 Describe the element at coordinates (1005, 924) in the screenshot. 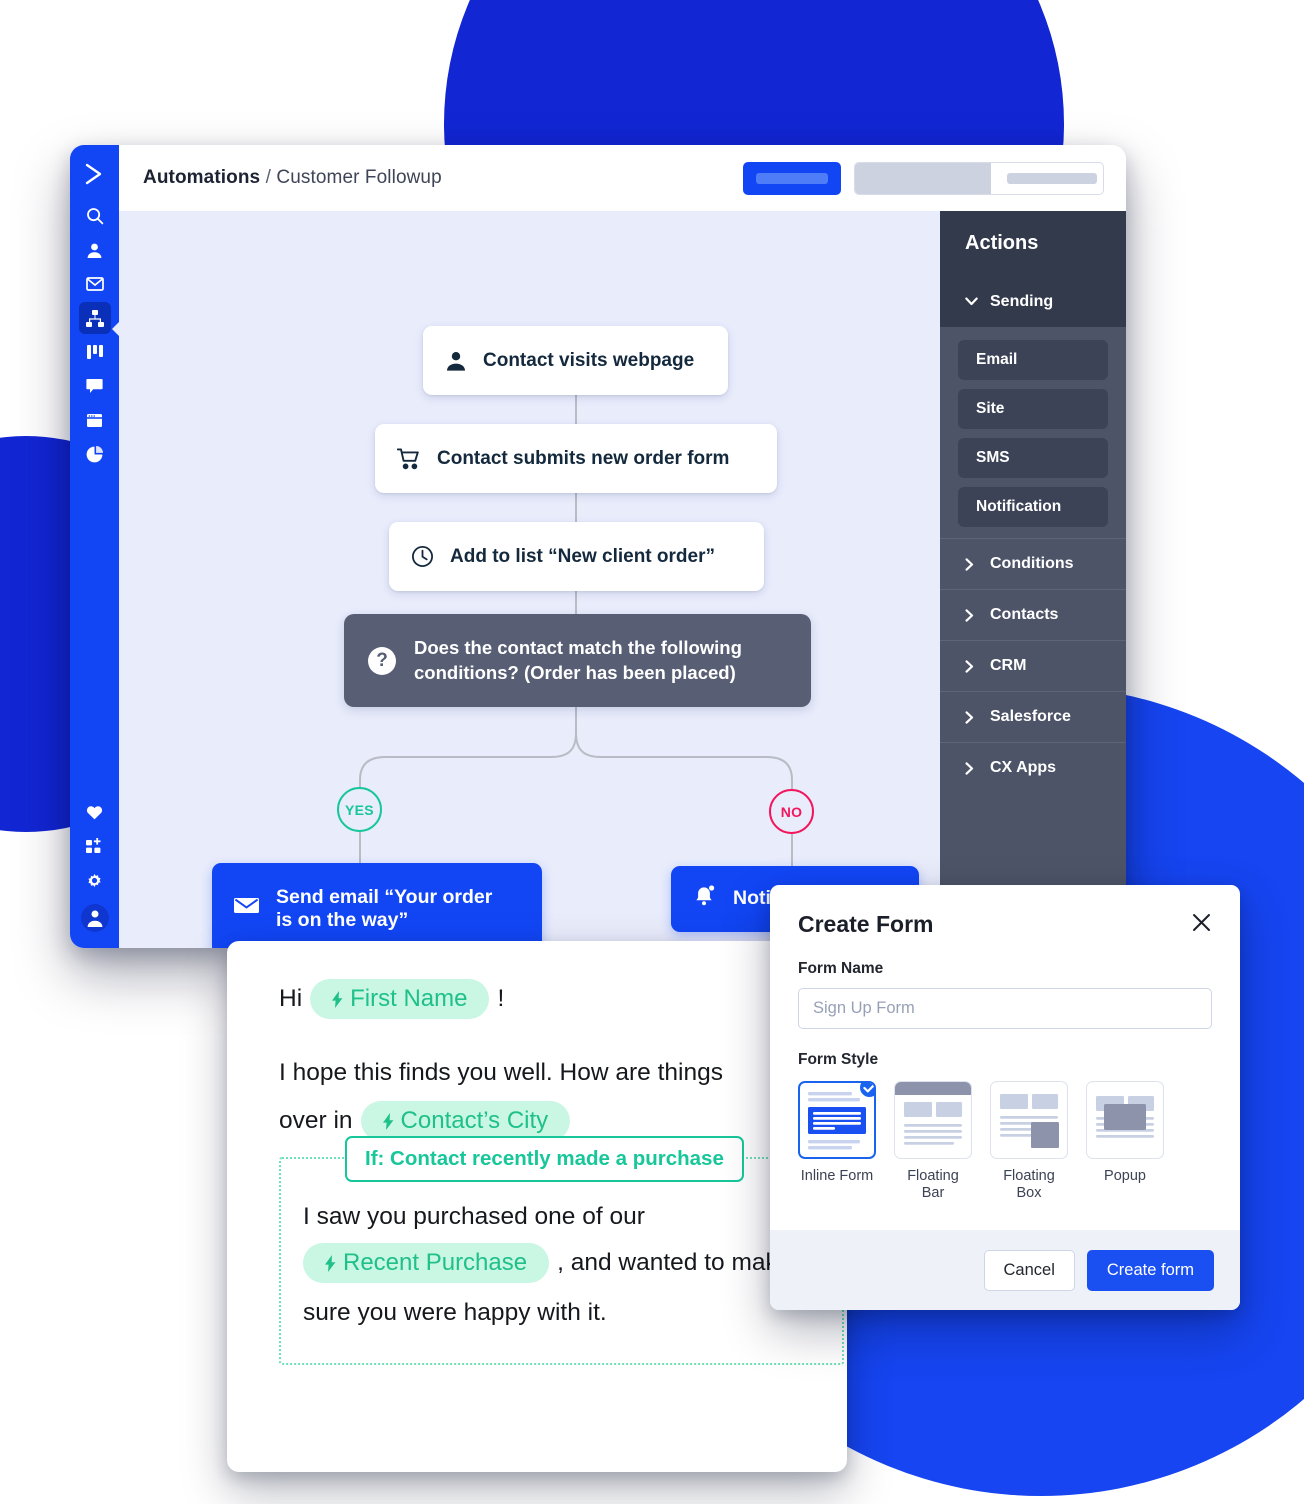

I see `modal-header: Create Form` at that location.